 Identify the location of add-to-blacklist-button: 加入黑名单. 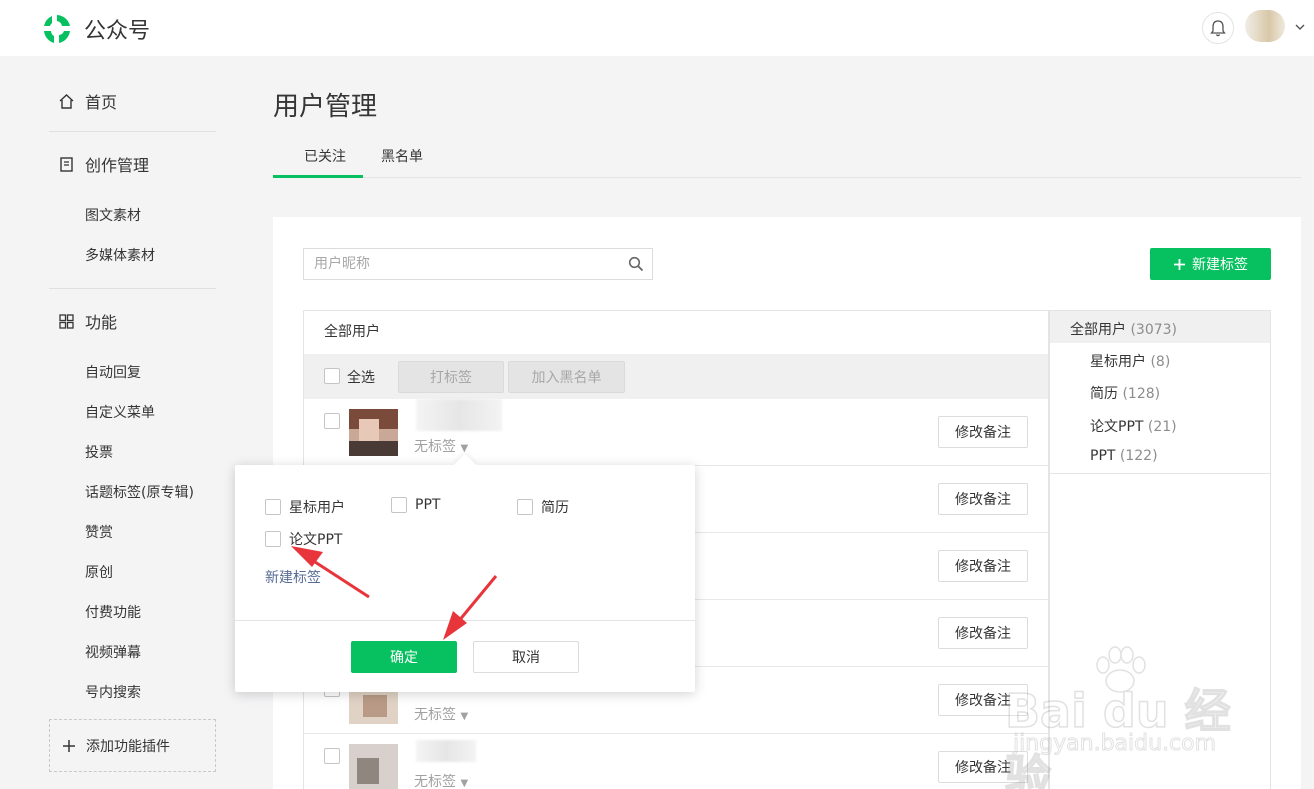
(566, 377).